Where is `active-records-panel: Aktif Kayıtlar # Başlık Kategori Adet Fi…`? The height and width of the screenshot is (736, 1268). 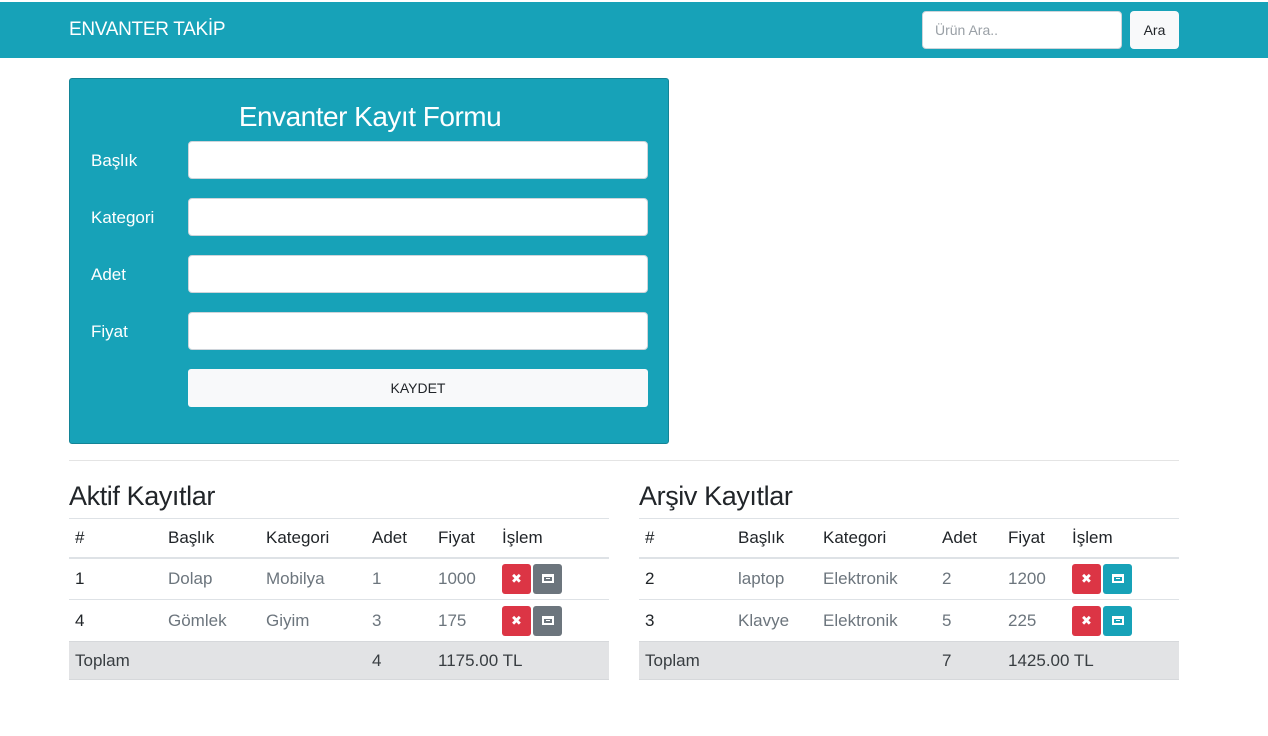 active-records-panel: Aktif Kayıtlar # Başlık Kategori Adet Fi… is located at coordinates (339, 579).